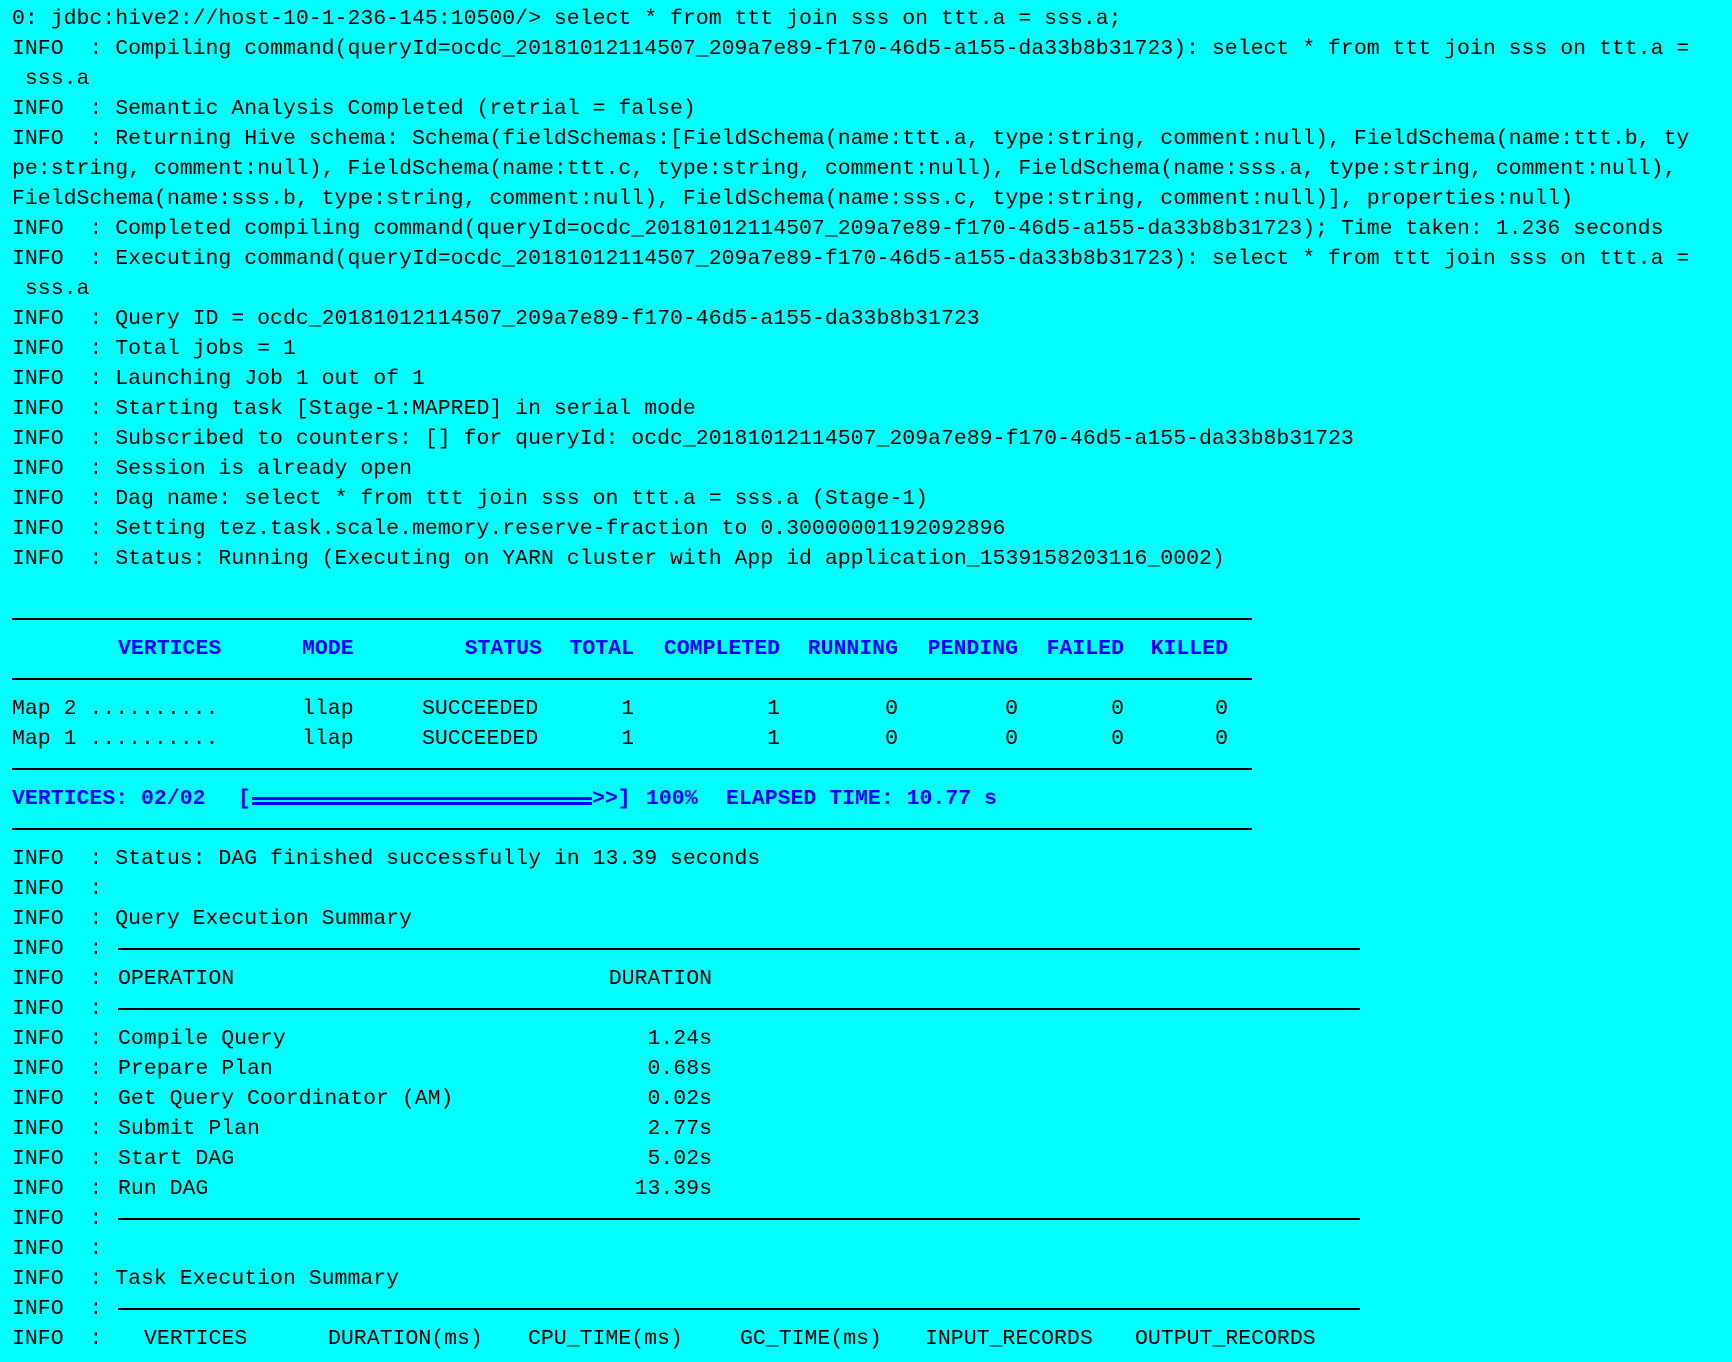 The width and height of the screenshot is (1732, 1362). I want to click on vertex-column-header: VERTICES, so click(170, 649).